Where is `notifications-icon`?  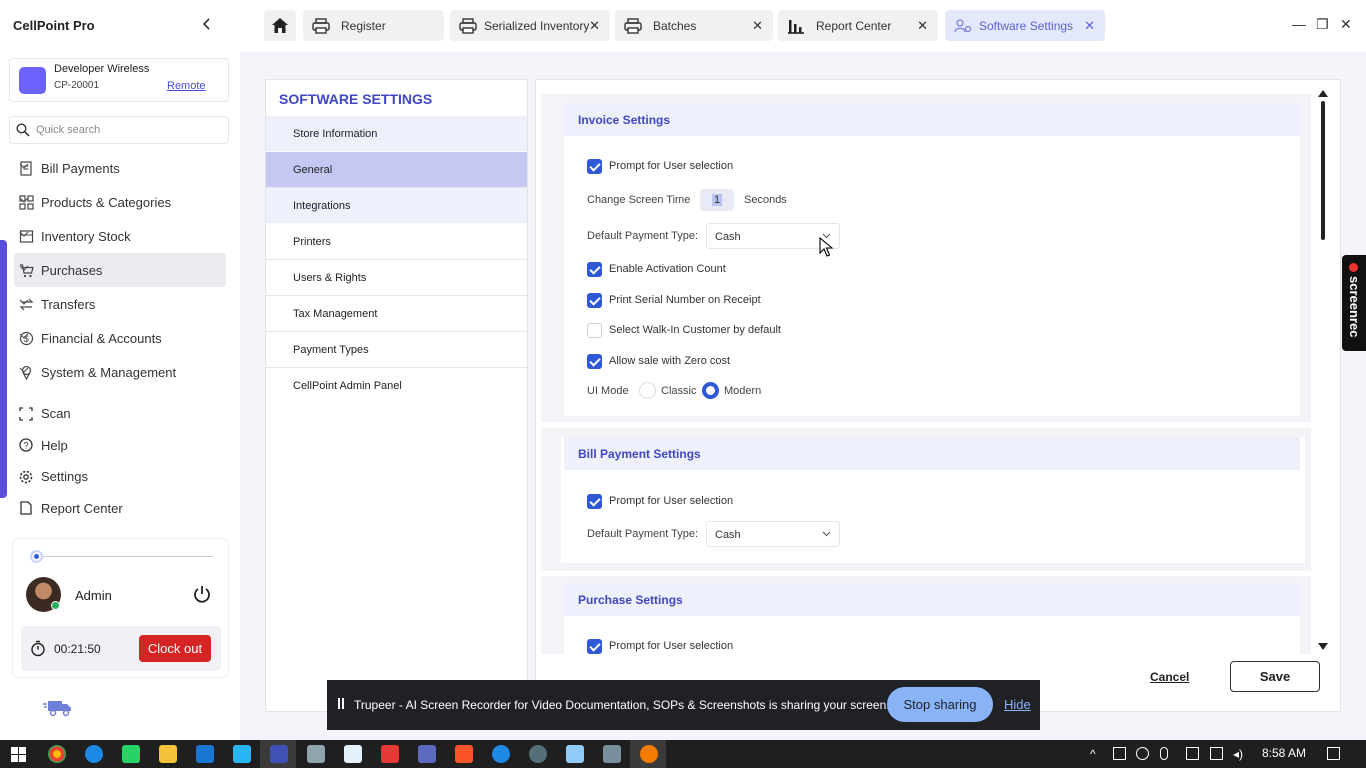 notifications-icon is located at coordinates (1333, 753).